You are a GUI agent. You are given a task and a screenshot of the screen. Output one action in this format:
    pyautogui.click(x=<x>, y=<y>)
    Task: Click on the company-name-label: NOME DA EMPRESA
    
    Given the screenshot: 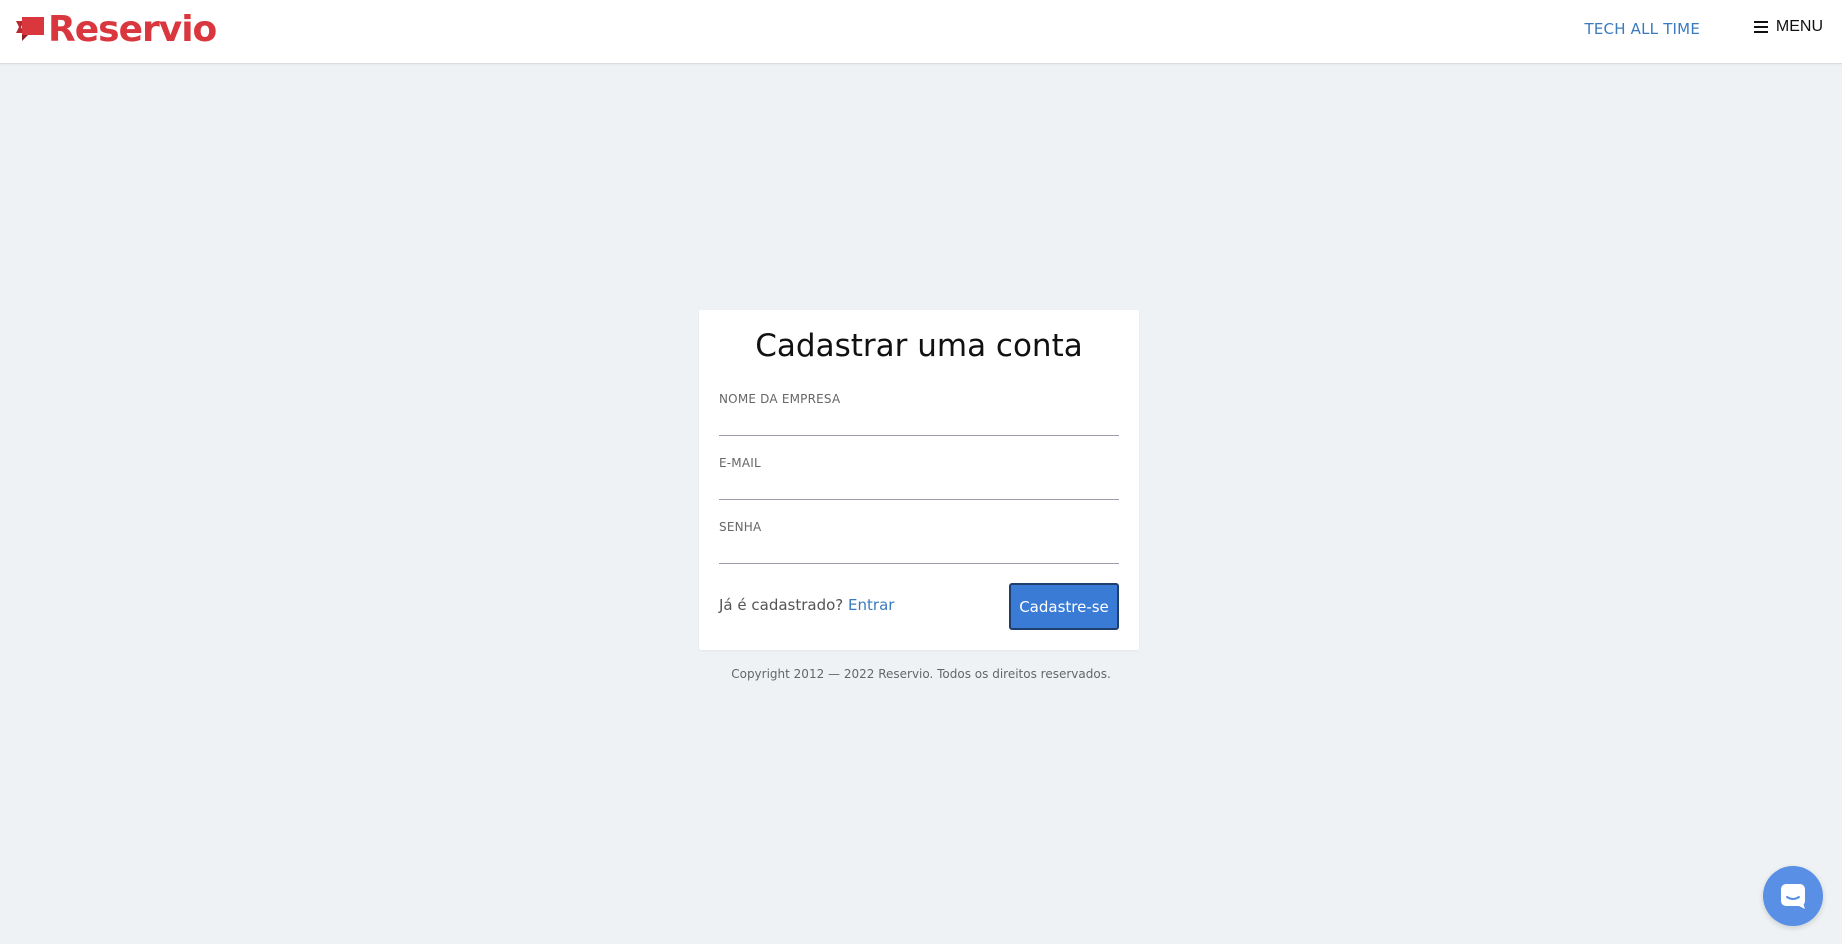 What is the action you would take?
    pyautogui.click(x=780, y=399)
    